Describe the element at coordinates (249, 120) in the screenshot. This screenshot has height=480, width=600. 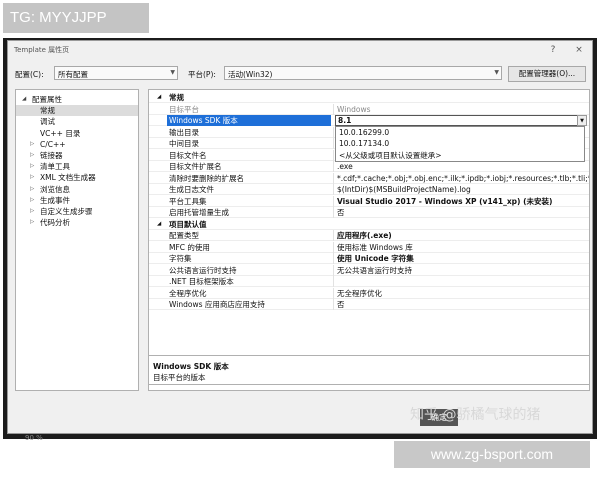
I see `selected-property-highlight: Windows SDK 版本` at that location.